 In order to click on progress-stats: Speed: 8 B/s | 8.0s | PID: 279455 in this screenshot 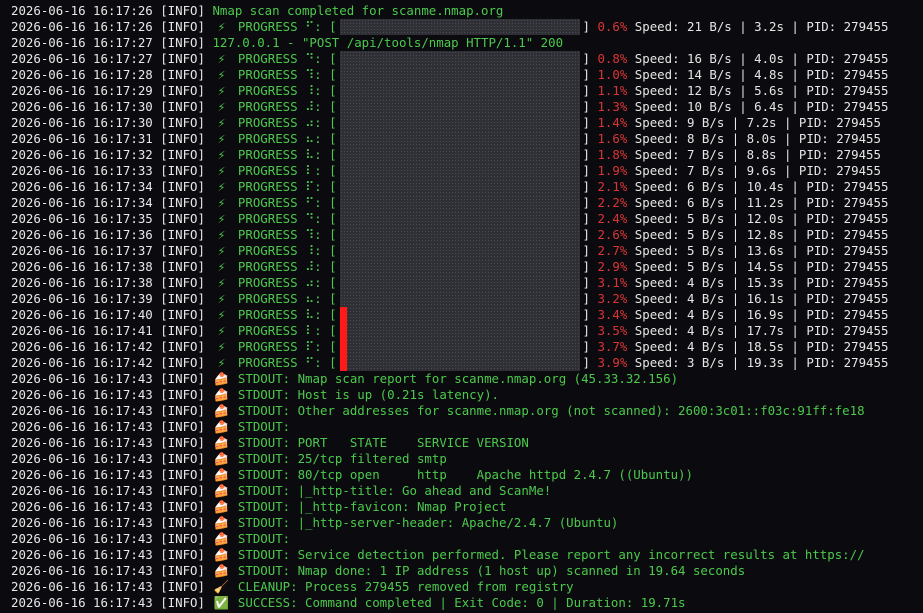, I will do `click(757, 138)`.